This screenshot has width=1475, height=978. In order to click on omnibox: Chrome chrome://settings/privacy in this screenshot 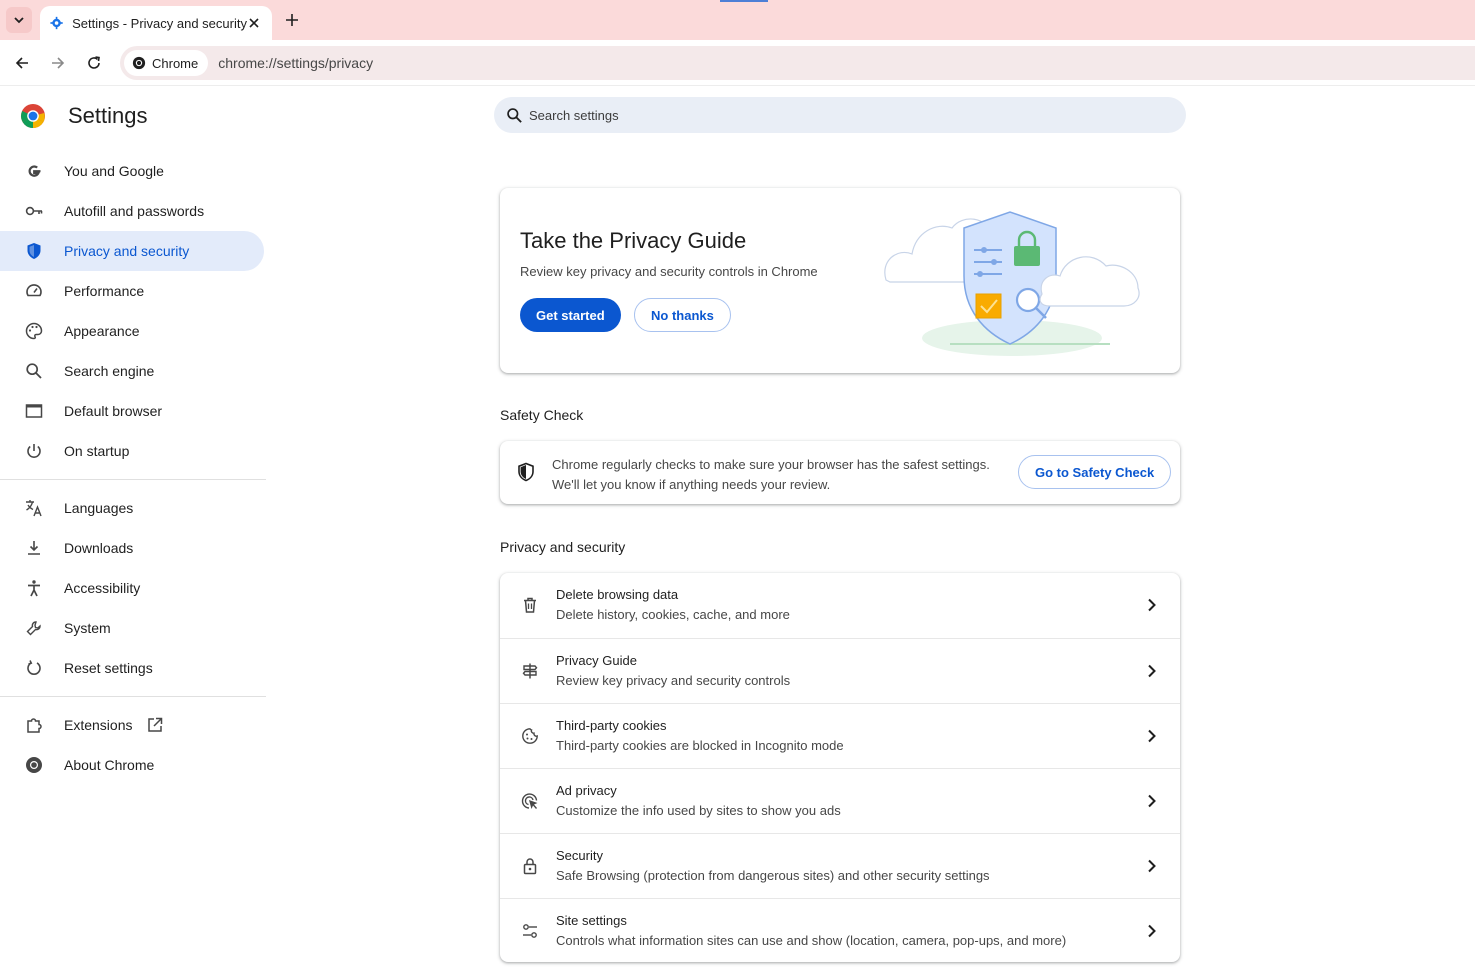, I will do `click(797, 63)`.